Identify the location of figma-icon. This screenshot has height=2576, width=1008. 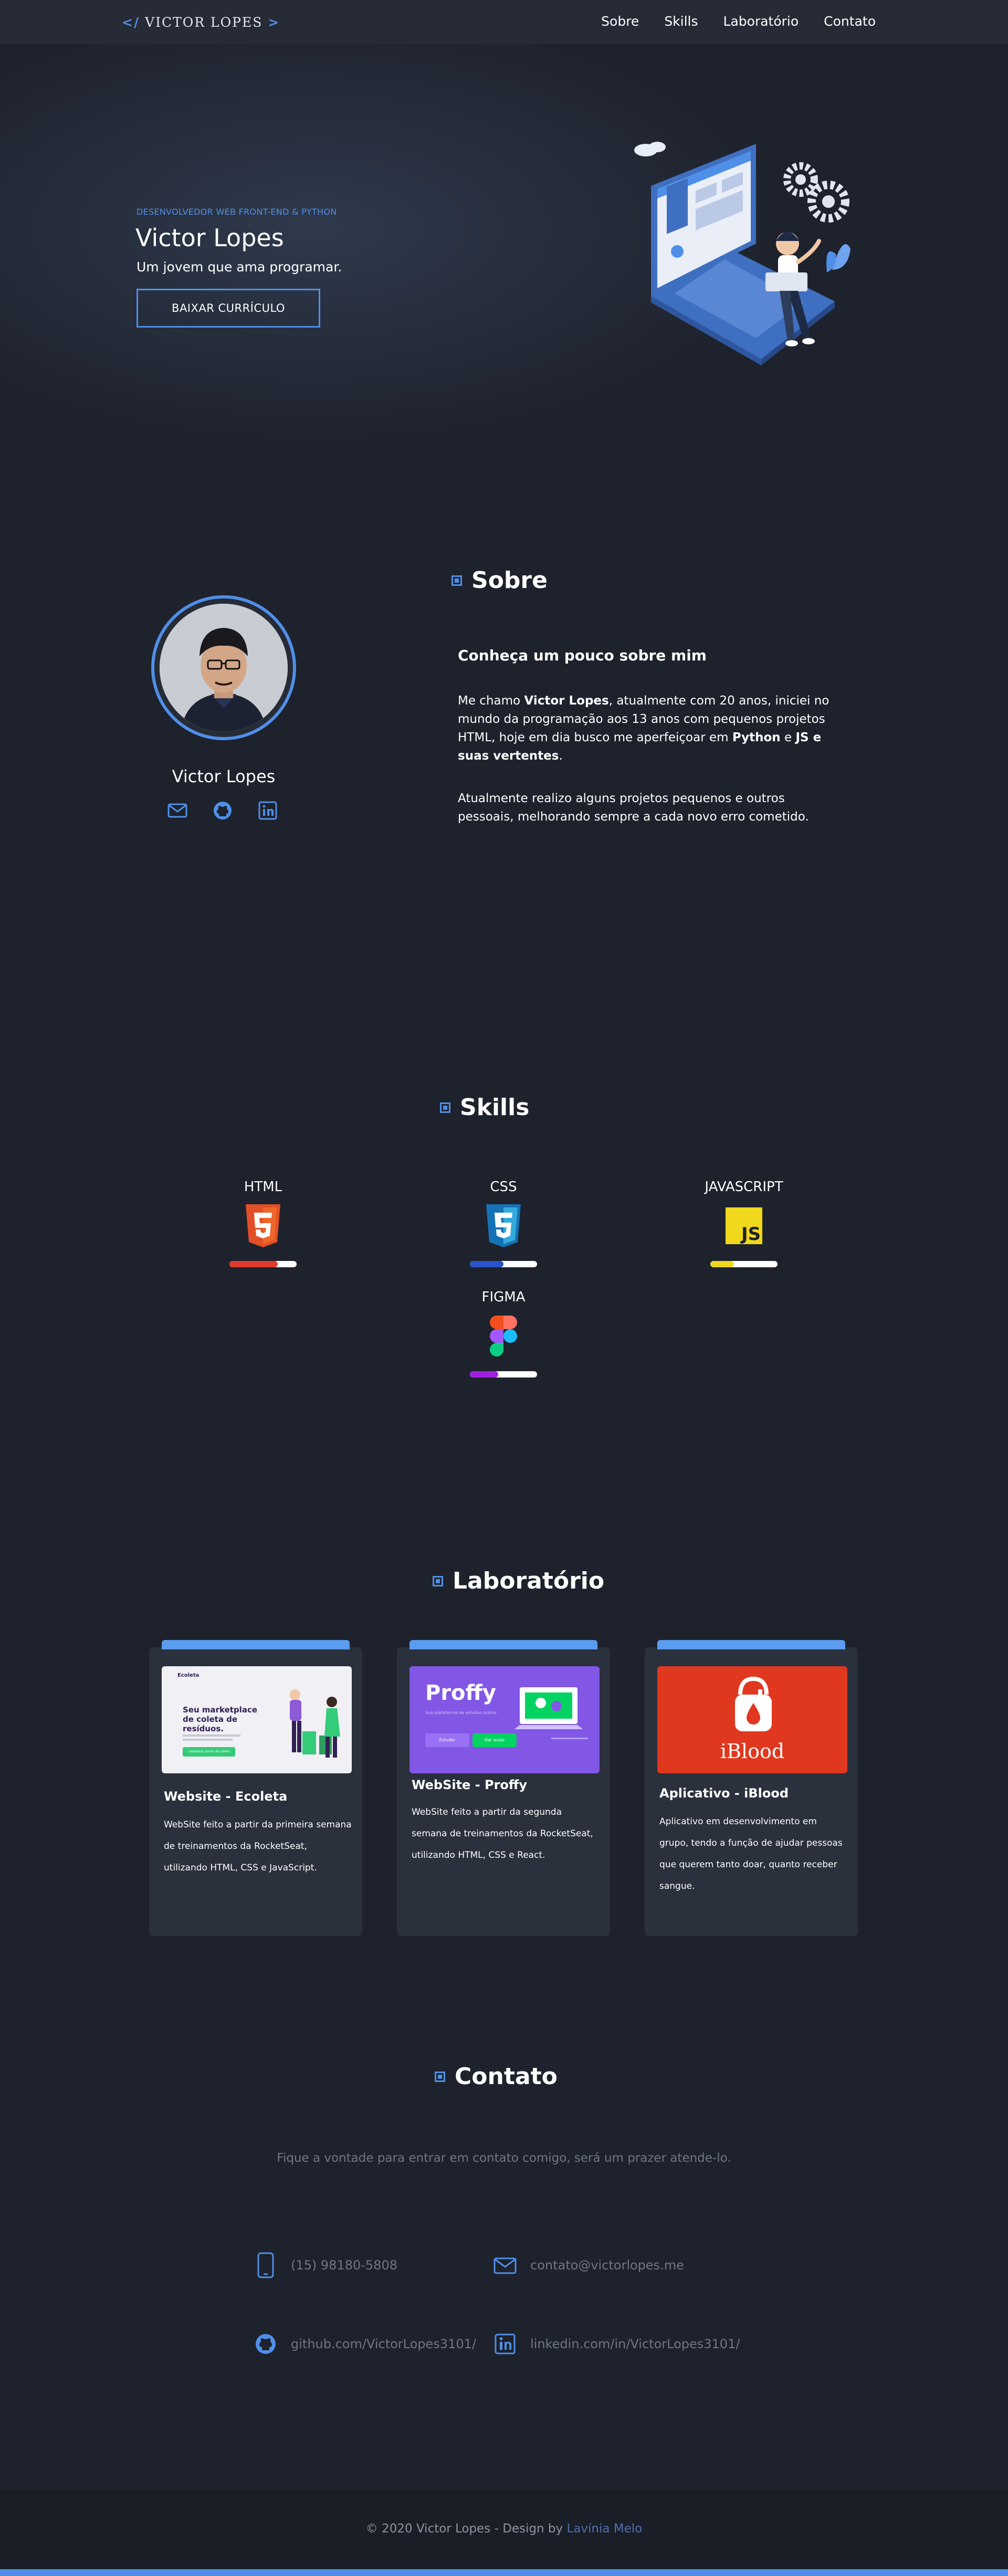
(503, 1336).